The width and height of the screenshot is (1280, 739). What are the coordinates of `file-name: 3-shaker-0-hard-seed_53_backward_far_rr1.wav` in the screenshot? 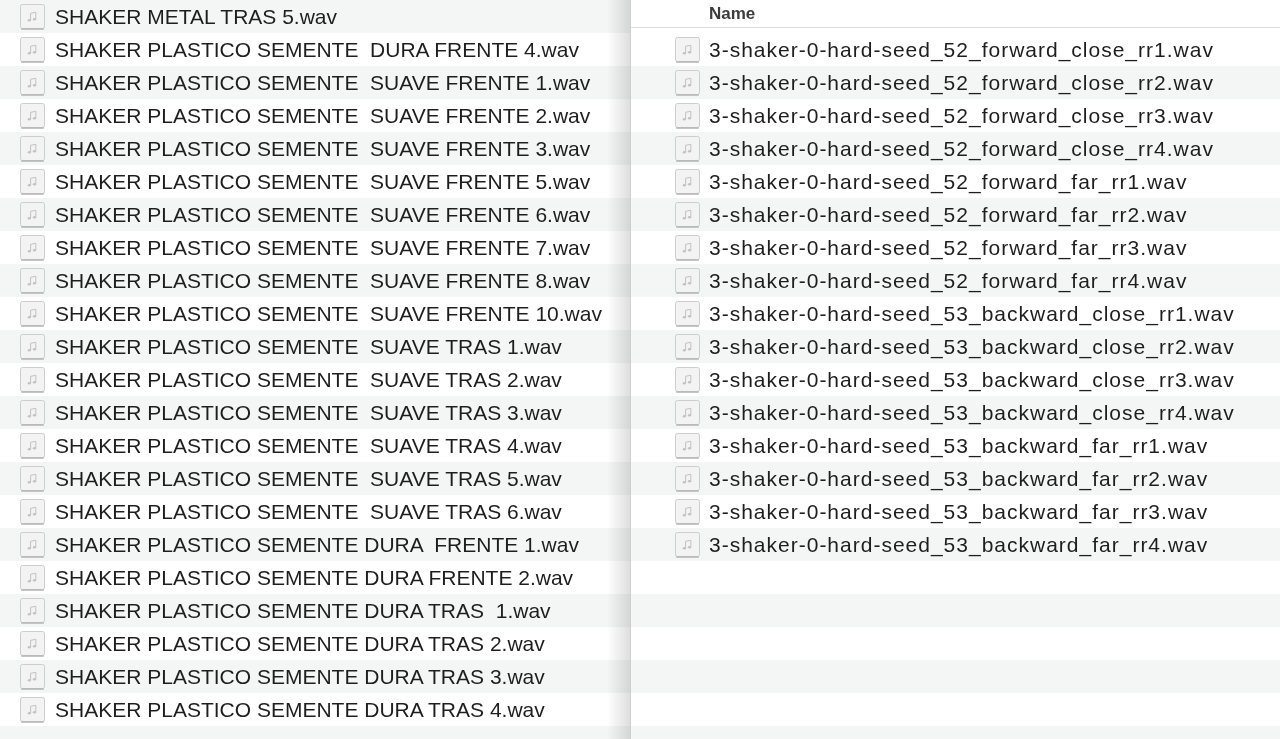 It's located at (959, 445).